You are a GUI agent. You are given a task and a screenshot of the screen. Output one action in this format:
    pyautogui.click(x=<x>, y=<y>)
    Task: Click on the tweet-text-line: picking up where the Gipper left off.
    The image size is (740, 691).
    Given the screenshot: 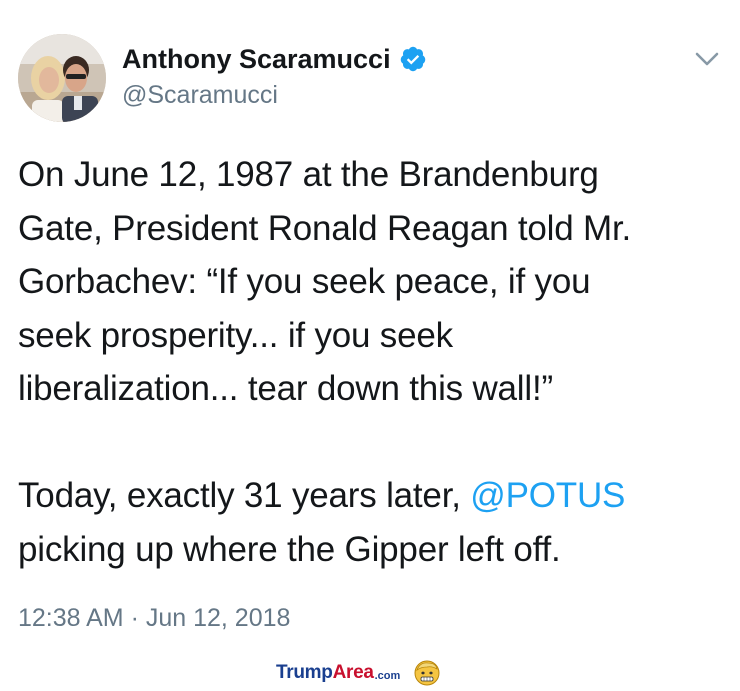 What is the action you would take?
    pyautogui.click(x=289, y=549)
    